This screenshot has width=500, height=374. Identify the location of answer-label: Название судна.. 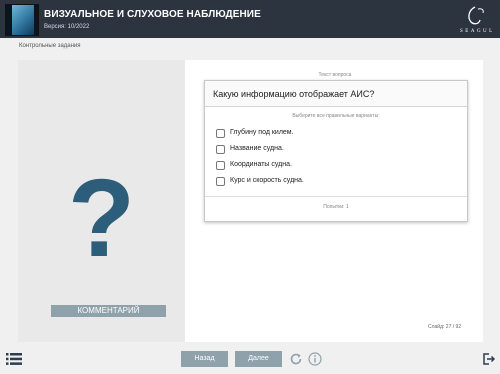
(257, 148).